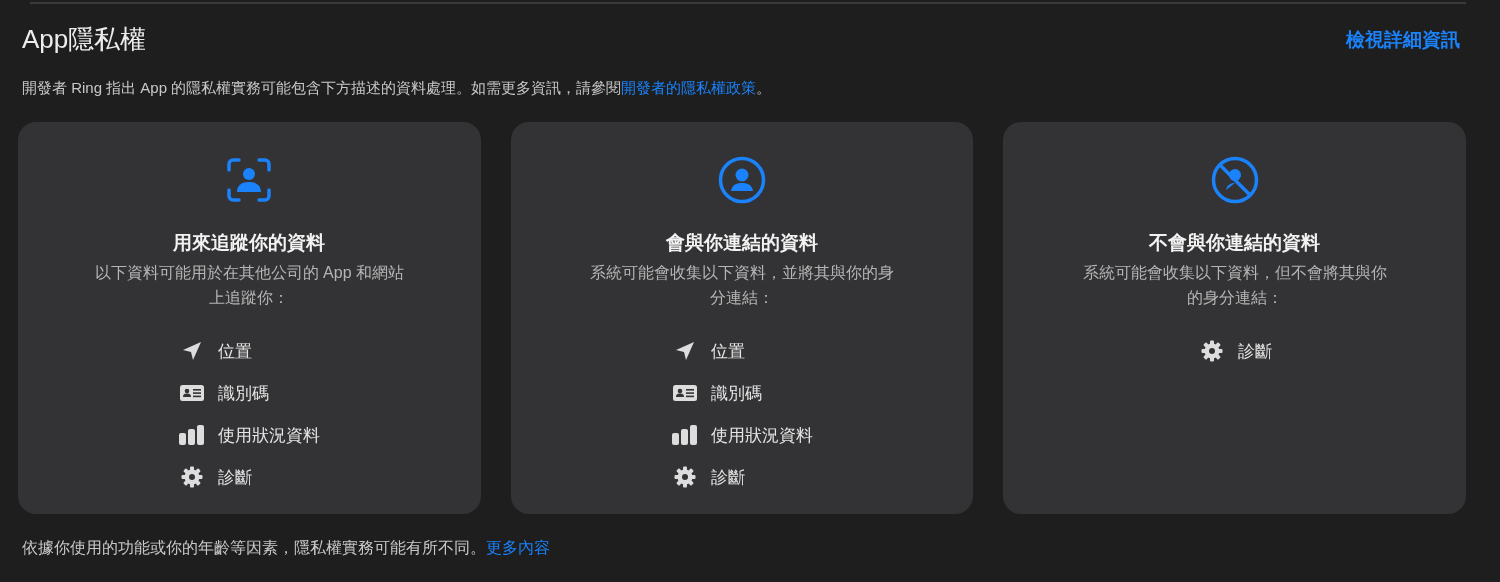 The width and height of the screenshot is (1500, 582). Describe the element at coordinates (249, 285) in the screenshot. I see `card-description: 以下資料可能用於在其他公司的 App 和網站上追蹤你：` at that location.